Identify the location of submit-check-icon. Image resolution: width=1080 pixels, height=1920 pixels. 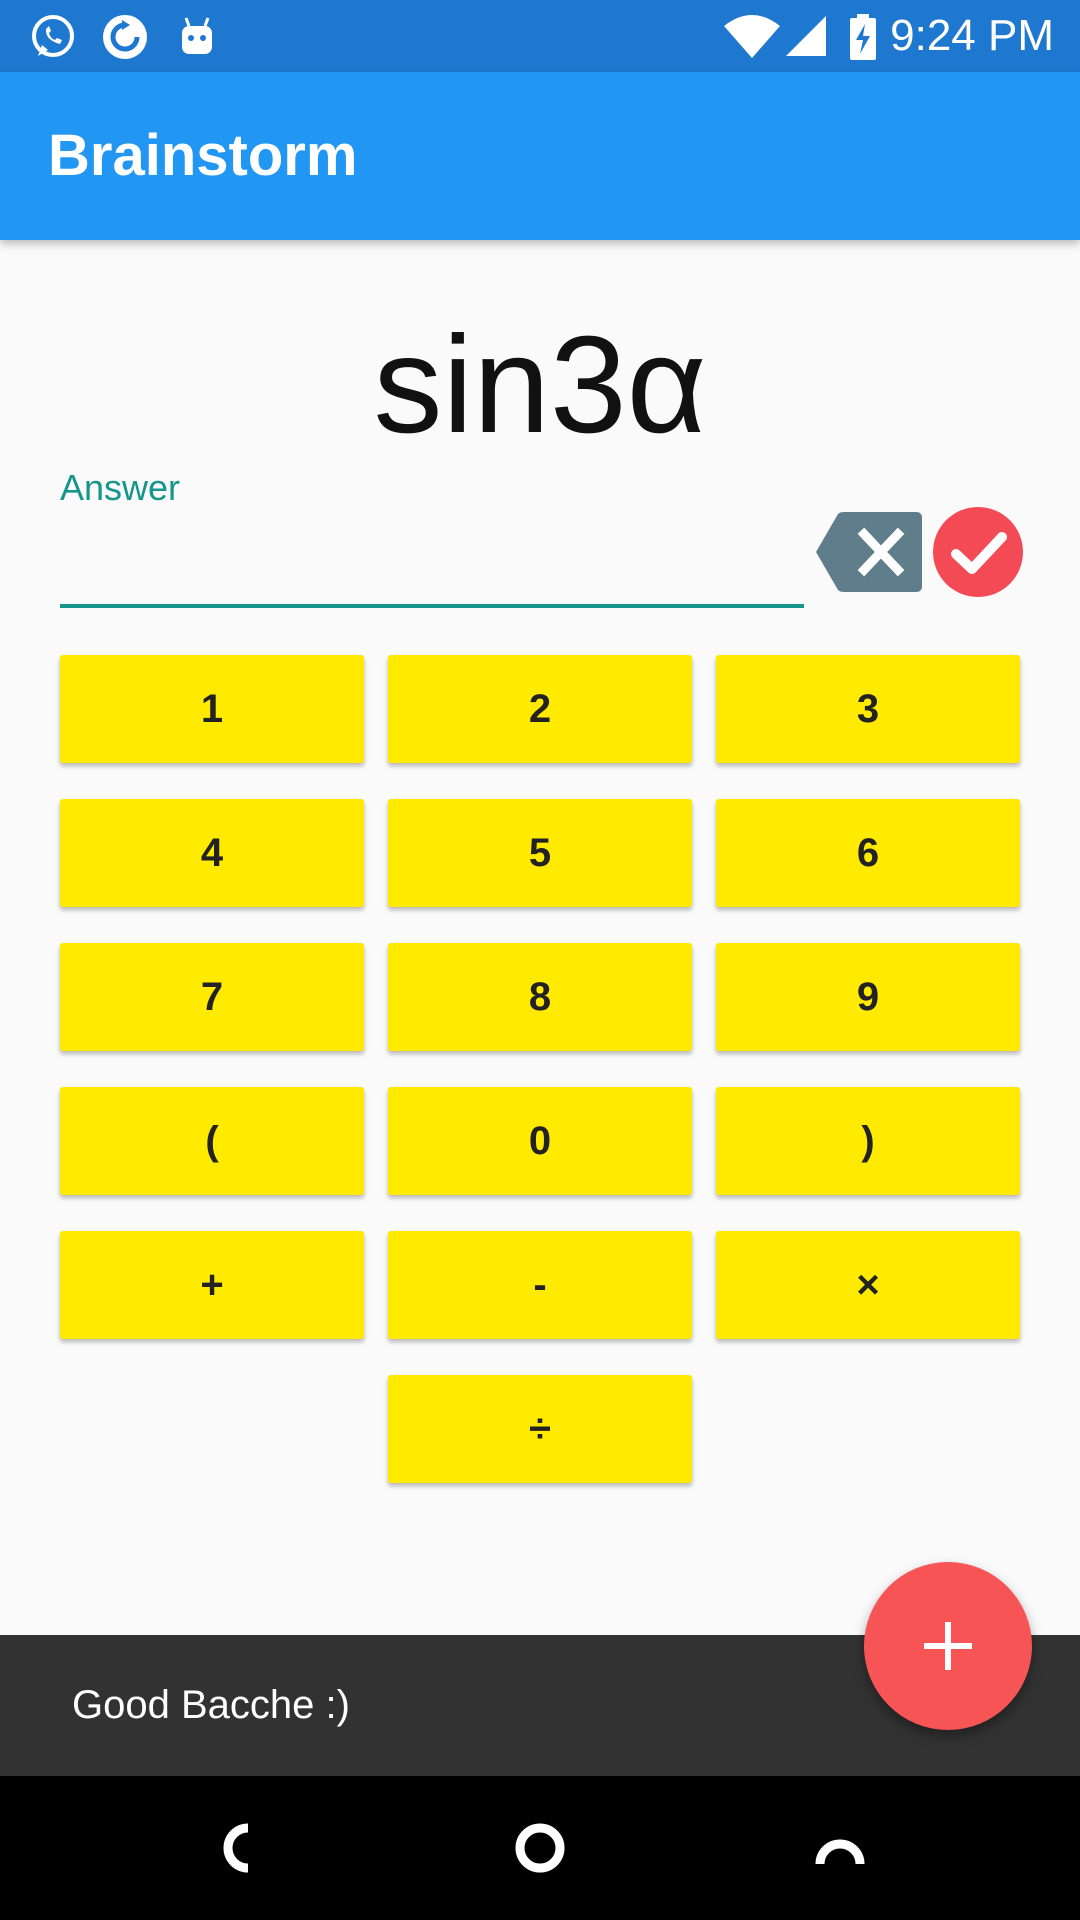
(978, 552).